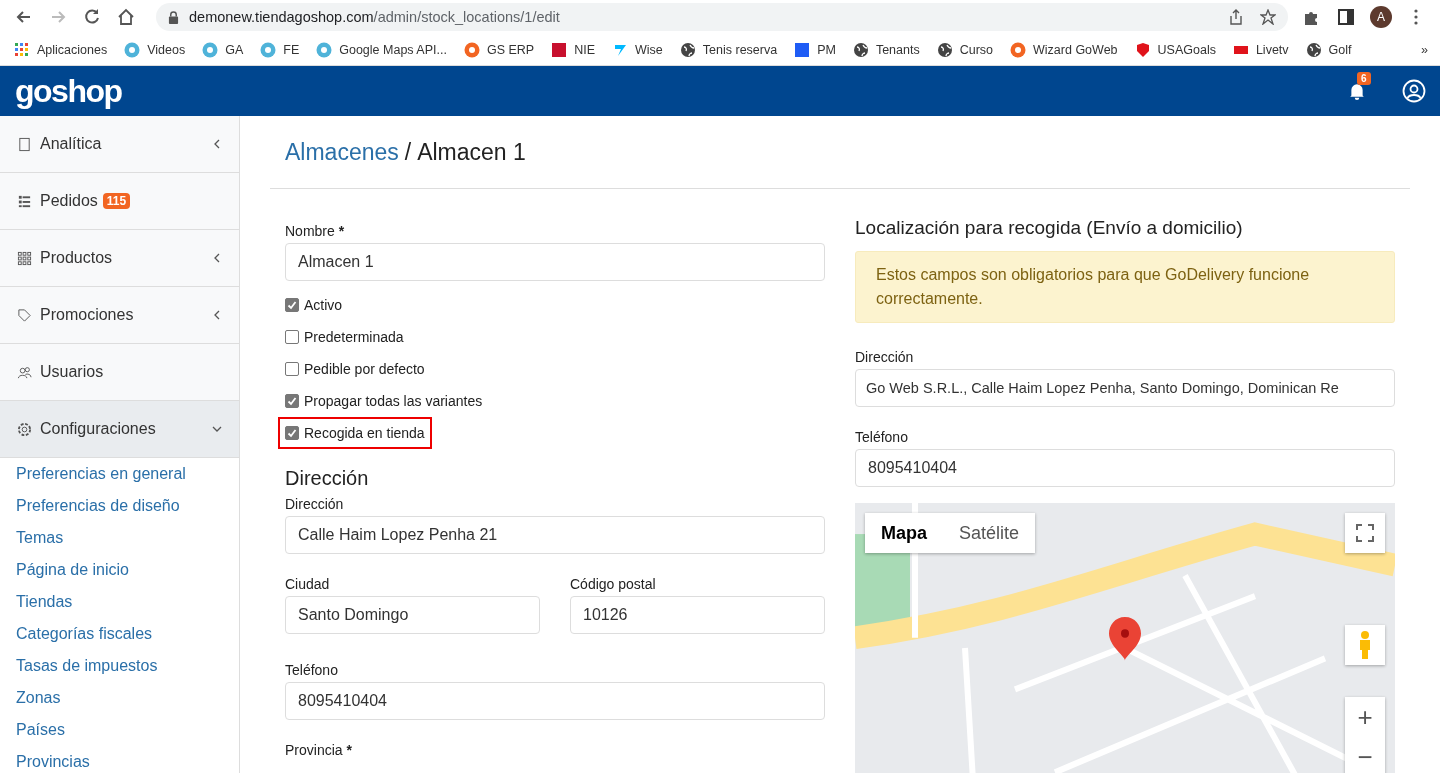 The image size is (1440, 773). Describe the element at coordinates (1142, 49) in the screenshot. I see `shield-icon` at that location.